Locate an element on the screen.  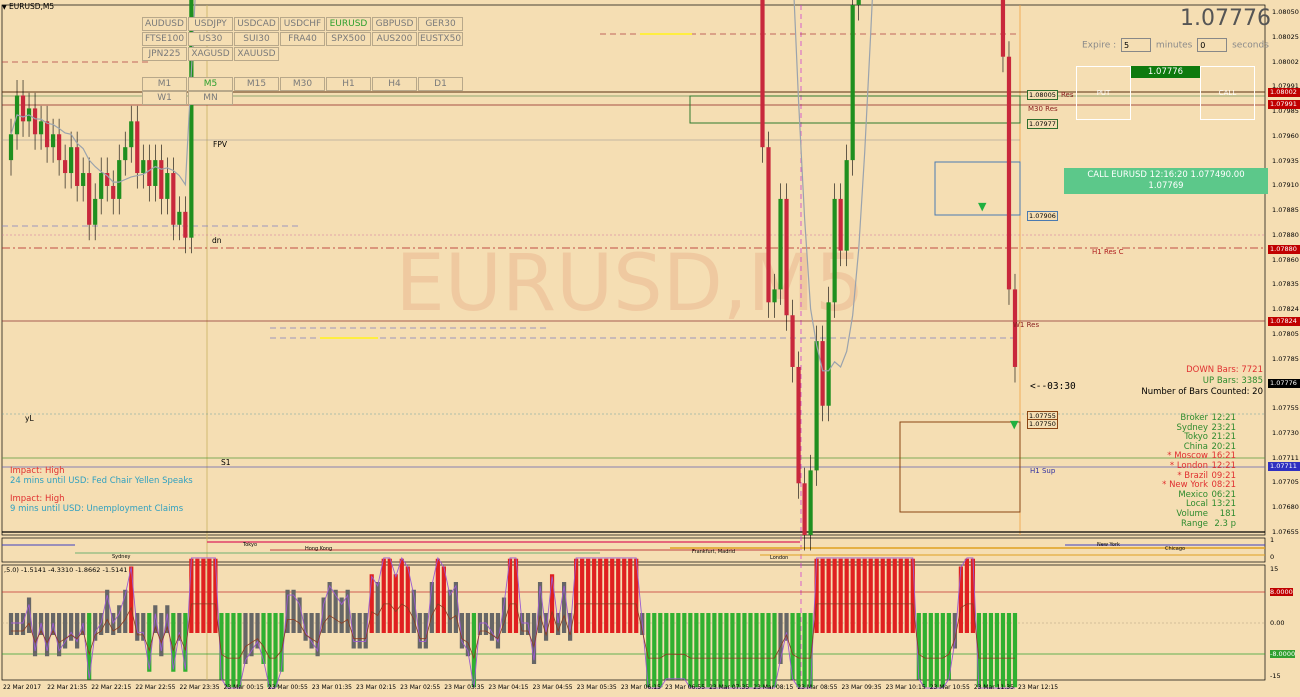
timeframe-button-w1: W1 is located at coordinates (164, 98).